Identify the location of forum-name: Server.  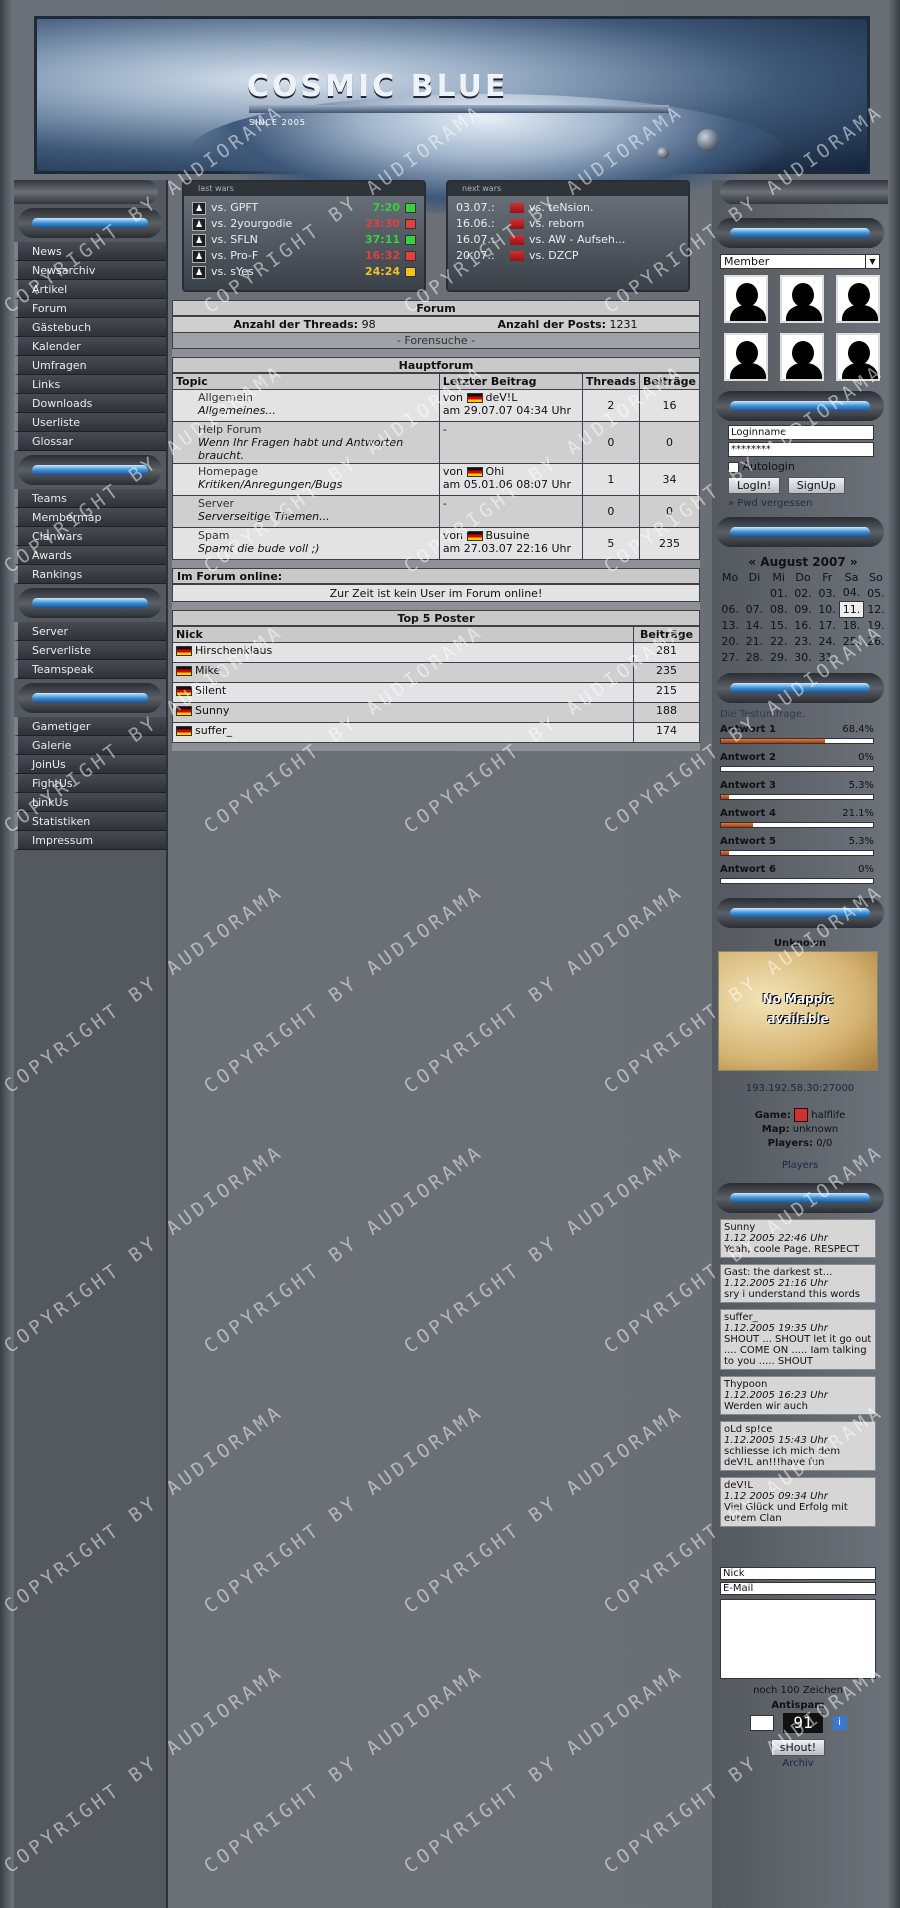
(306, 503).